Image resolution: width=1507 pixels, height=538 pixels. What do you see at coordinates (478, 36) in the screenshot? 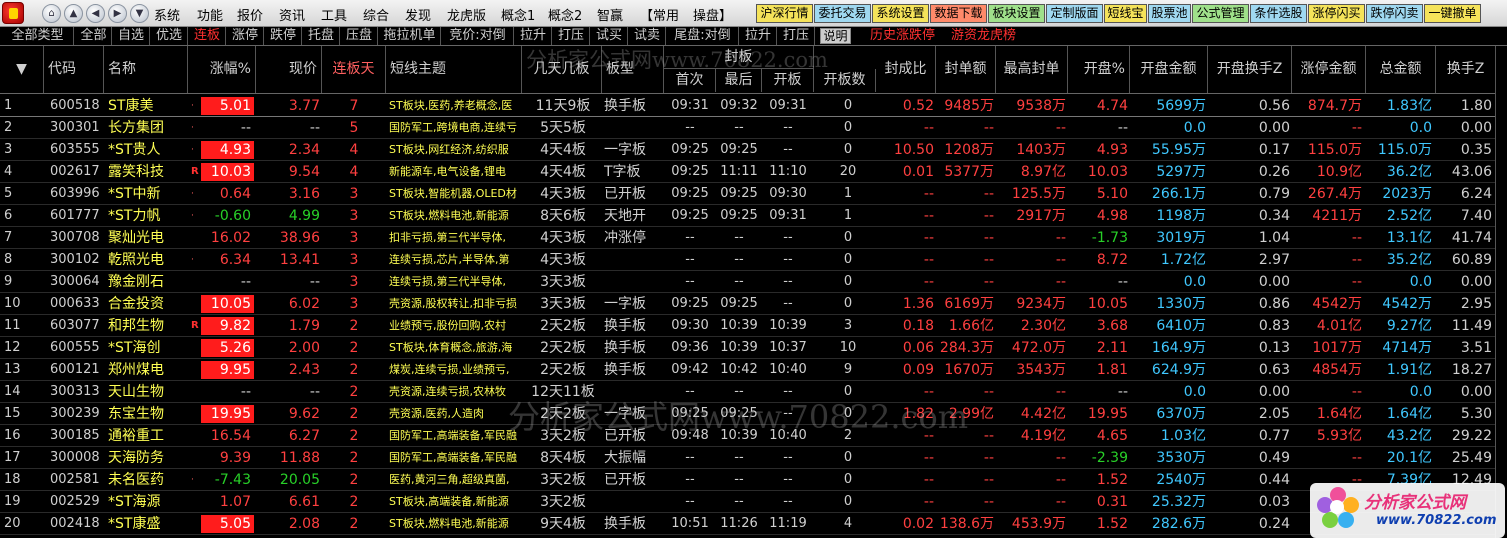
I see `tab-auction-wash: 竞价:对倒` at bounding box center [478, 36].